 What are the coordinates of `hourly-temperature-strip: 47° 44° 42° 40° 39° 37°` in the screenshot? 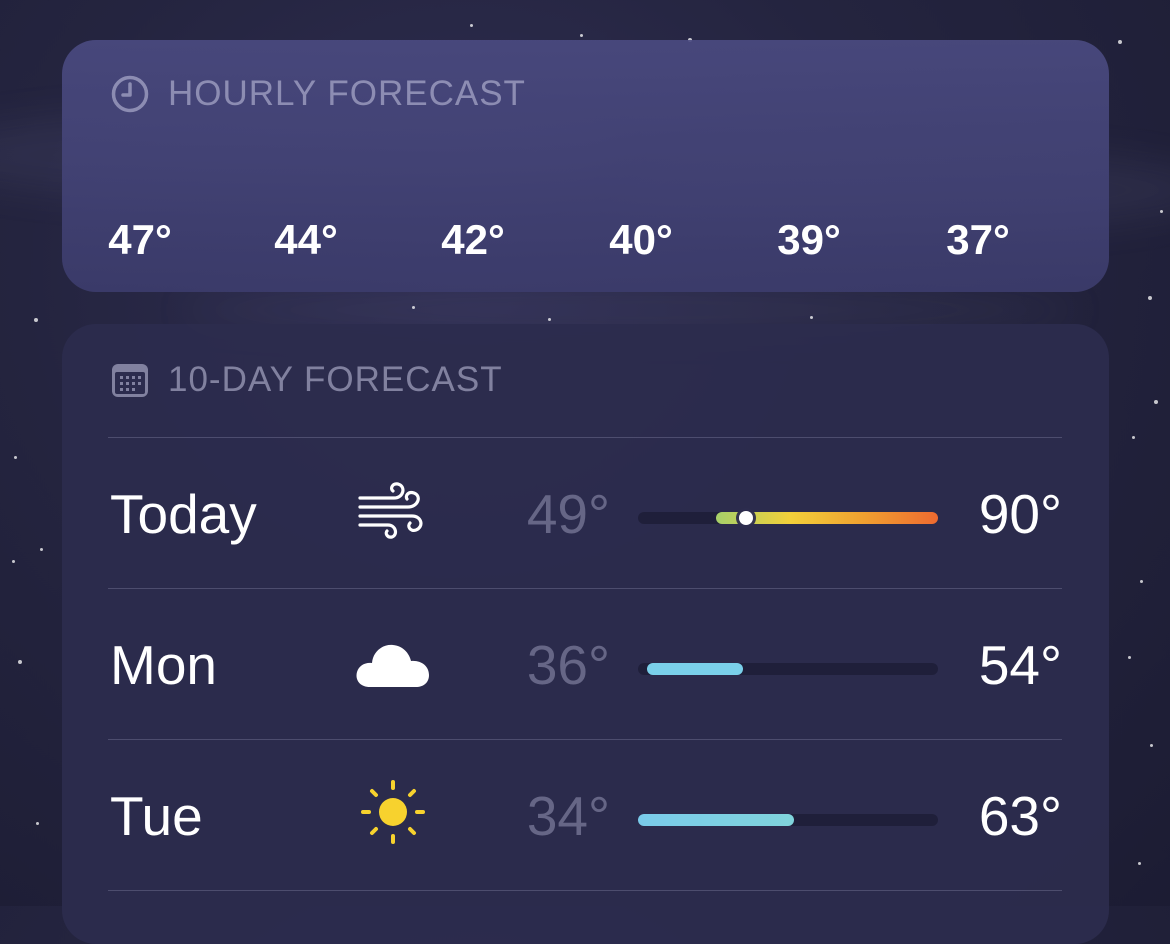 It's located at (585, 241).